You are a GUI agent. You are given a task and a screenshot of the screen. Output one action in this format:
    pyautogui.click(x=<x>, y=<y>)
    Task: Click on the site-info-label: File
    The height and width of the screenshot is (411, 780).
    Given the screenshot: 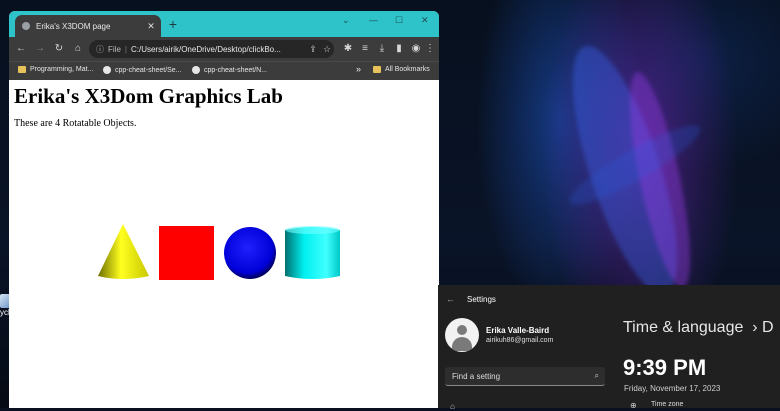 What is the action you would take?
    pyautogui.click(x=114, y=49)
    